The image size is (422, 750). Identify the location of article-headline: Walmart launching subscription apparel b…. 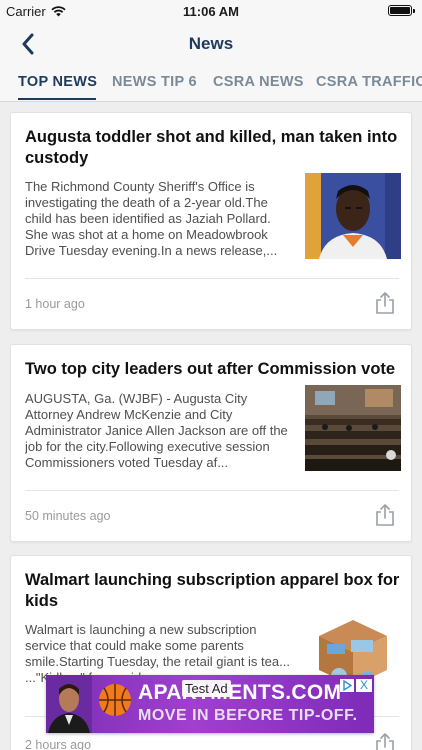
(214, 591).